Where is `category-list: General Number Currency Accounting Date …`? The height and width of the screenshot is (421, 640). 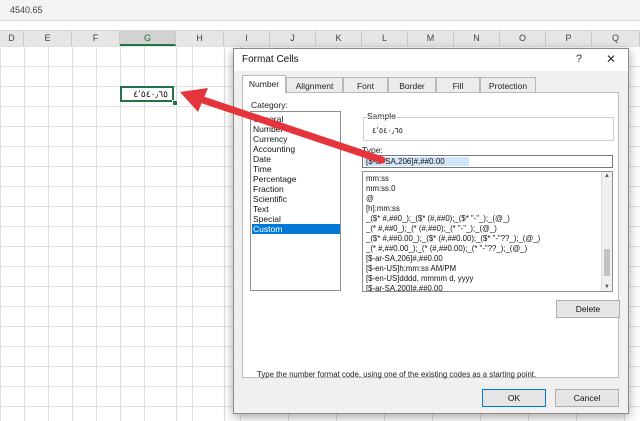 category-list: General Number Currency Accounting Date … is located at coordinates (295, 201).